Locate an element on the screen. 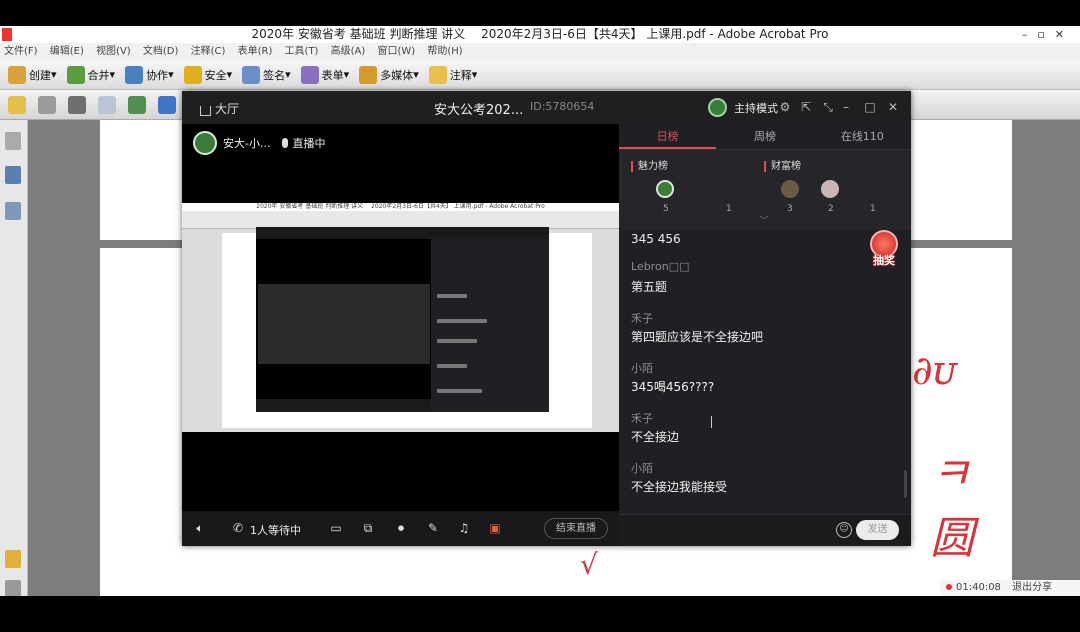 This screenshot has width=1080, height=632. menu-help: 帮助(H) is located at coordinates (444, 51).